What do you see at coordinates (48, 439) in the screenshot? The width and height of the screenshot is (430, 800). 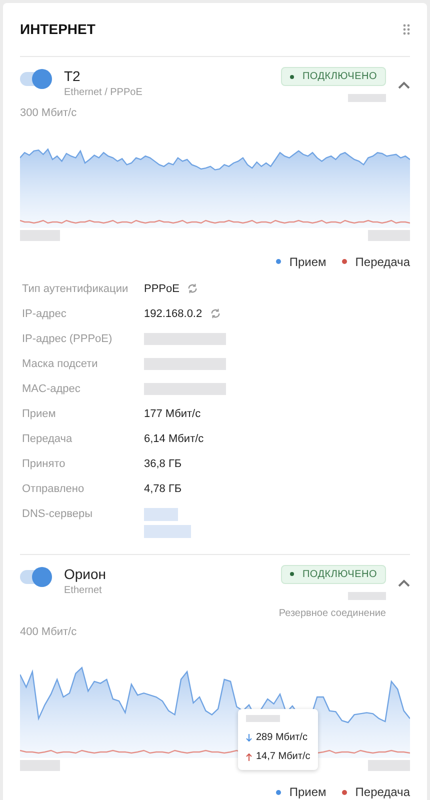 I see `detail-label: Передача` at bounding box center [48, 439].